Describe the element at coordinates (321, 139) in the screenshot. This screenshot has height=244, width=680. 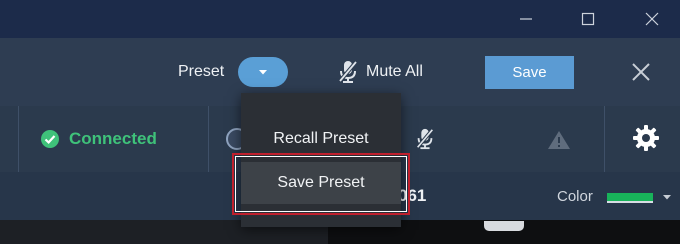
I see `menu-item-recall-preset: Recall Preset` at that location.